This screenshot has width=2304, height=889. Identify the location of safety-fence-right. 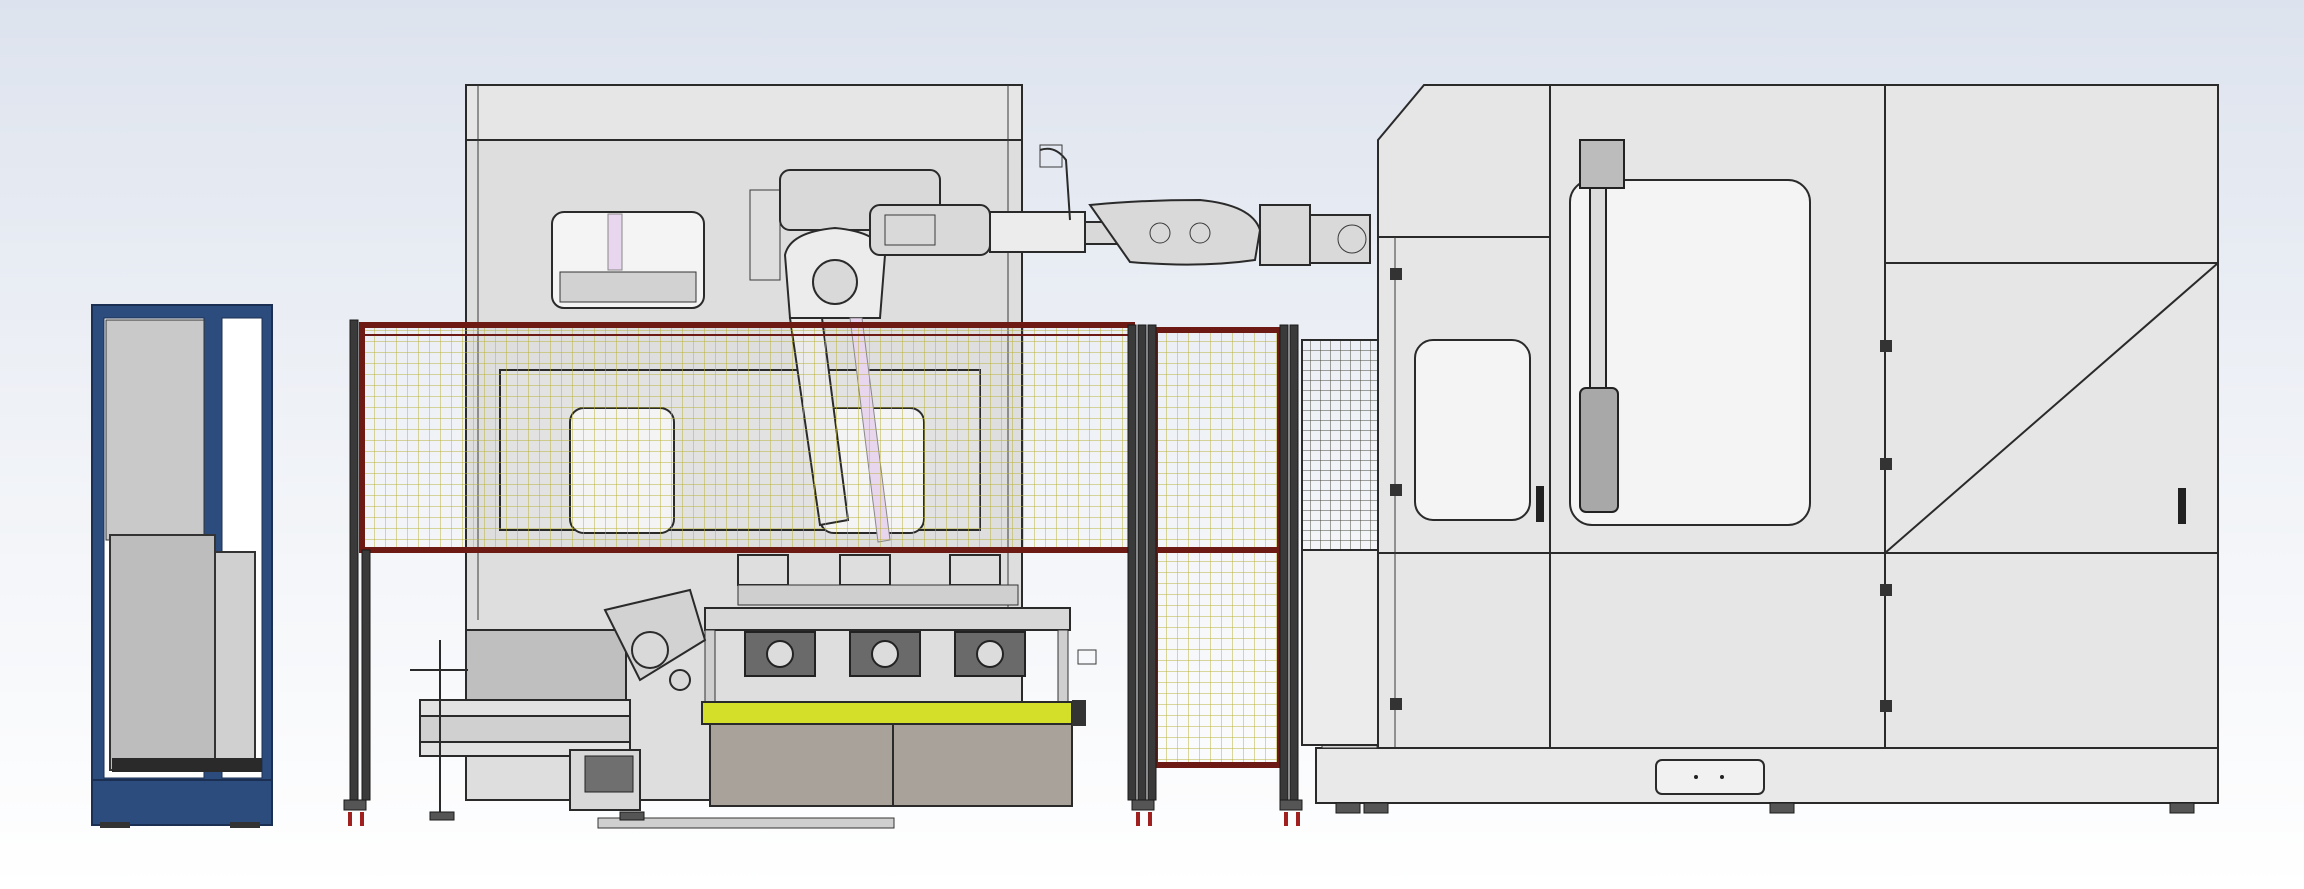
(1223, 562).